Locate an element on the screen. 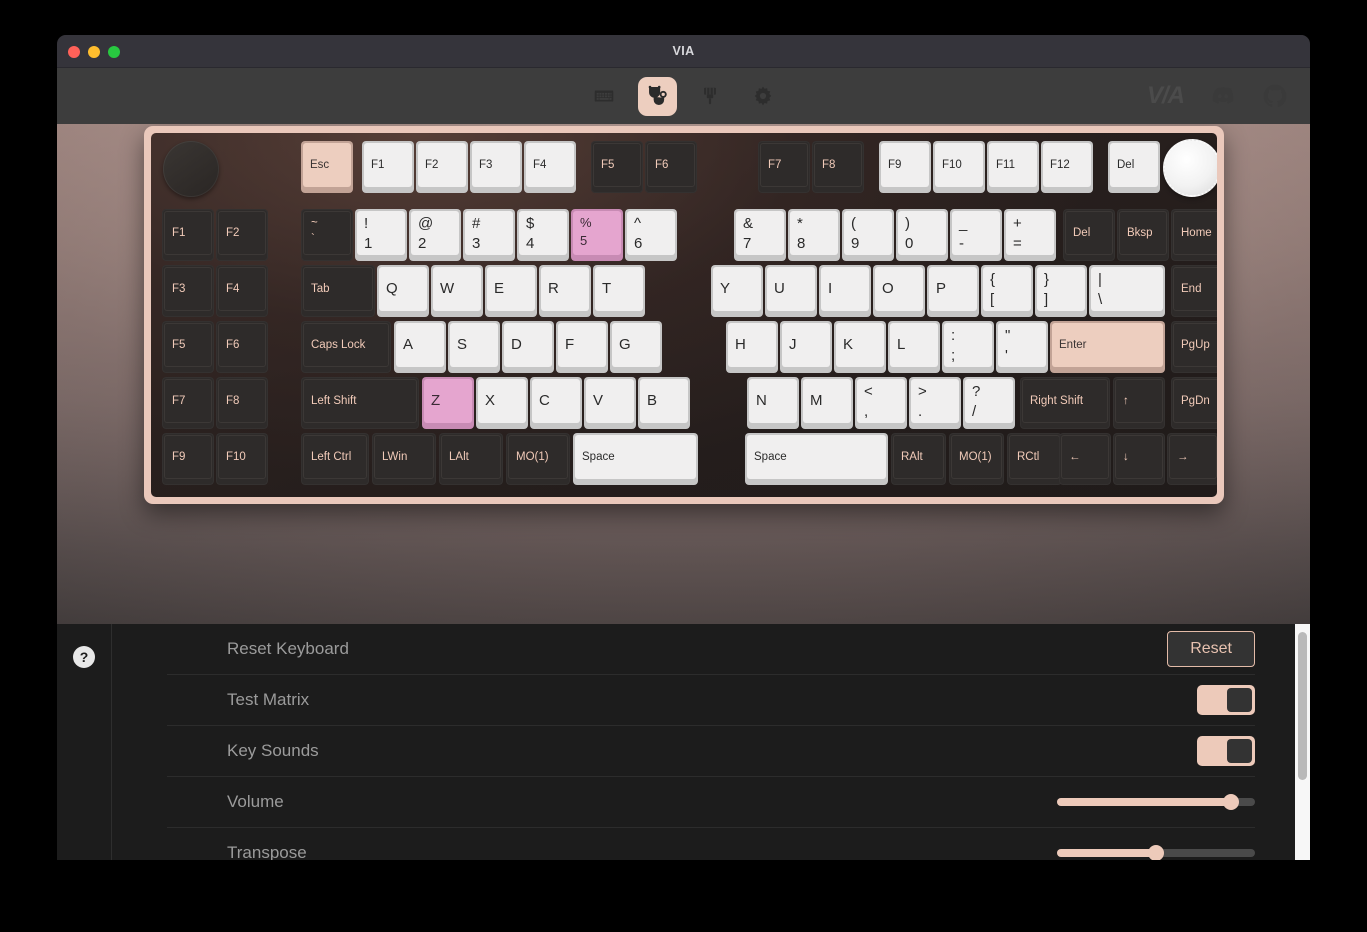  key-ku: U is located at coordinates (791, 291).